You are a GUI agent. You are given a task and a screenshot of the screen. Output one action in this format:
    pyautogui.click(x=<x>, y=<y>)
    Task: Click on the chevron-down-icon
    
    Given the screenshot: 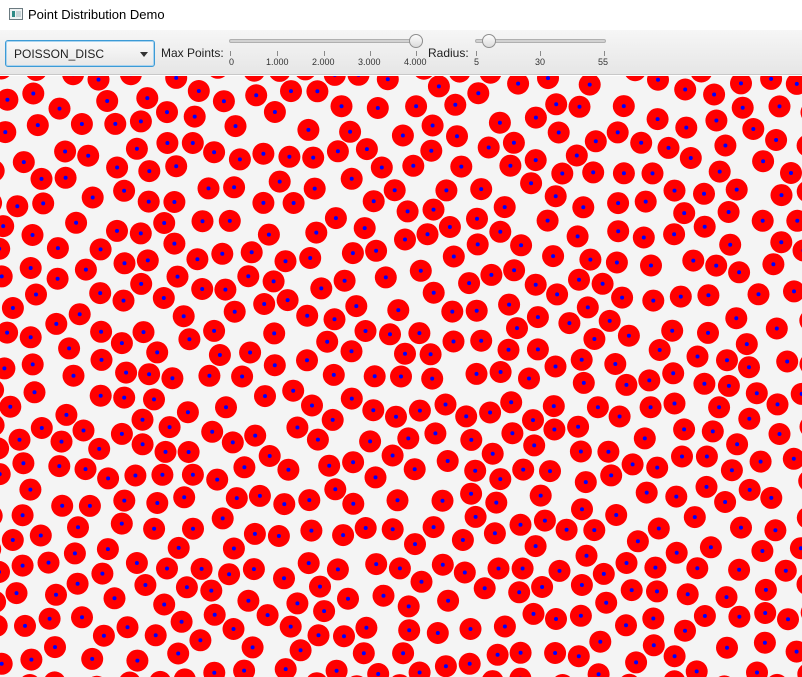 What is the action you would take?
    pyautogui.click(x=144, y=54)
    